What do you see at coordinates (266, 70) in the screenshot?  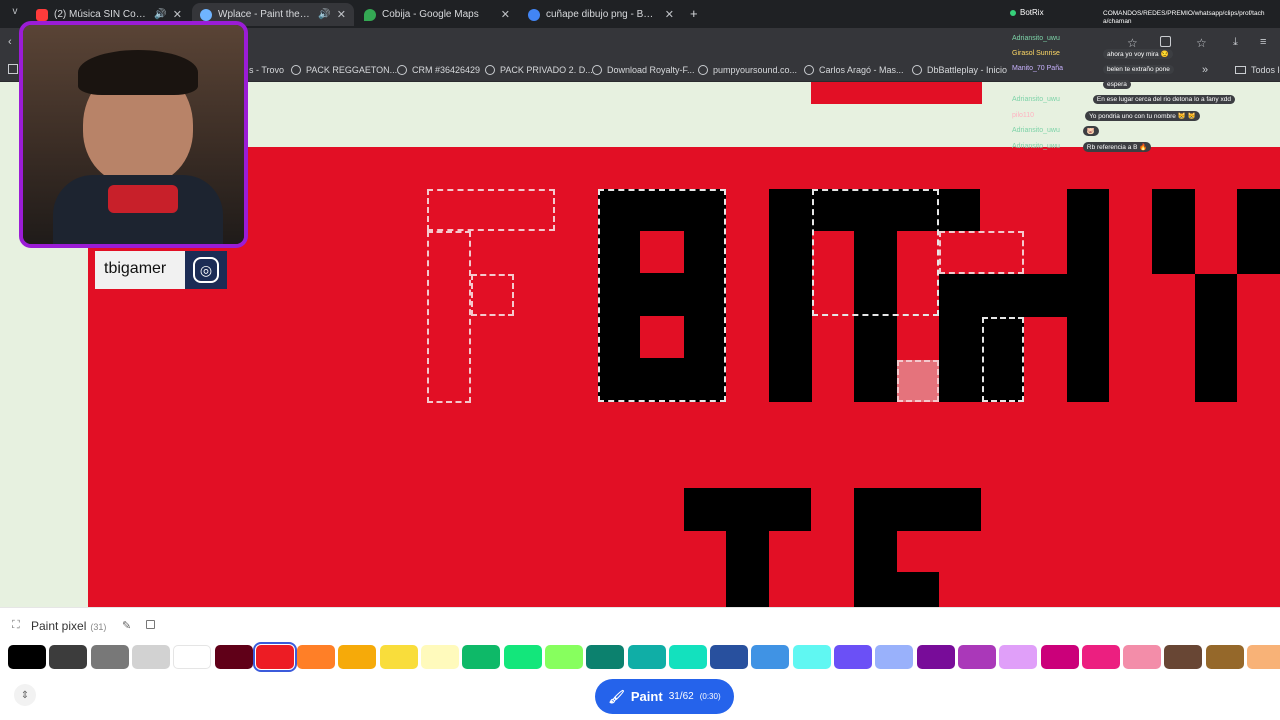 I see `bookmark-item: s - Trovo` at bounding box center [266, 70].